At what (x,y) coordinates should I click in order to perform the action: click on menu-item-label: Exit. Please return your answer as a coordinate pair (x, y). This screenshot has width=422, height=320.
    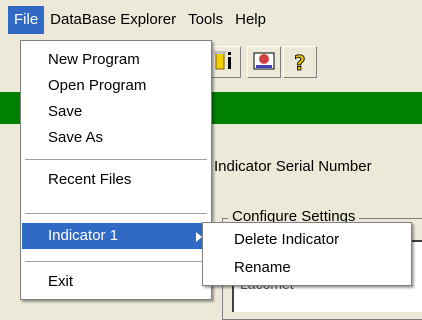
    Looking at the image, I should click on (61, 281).